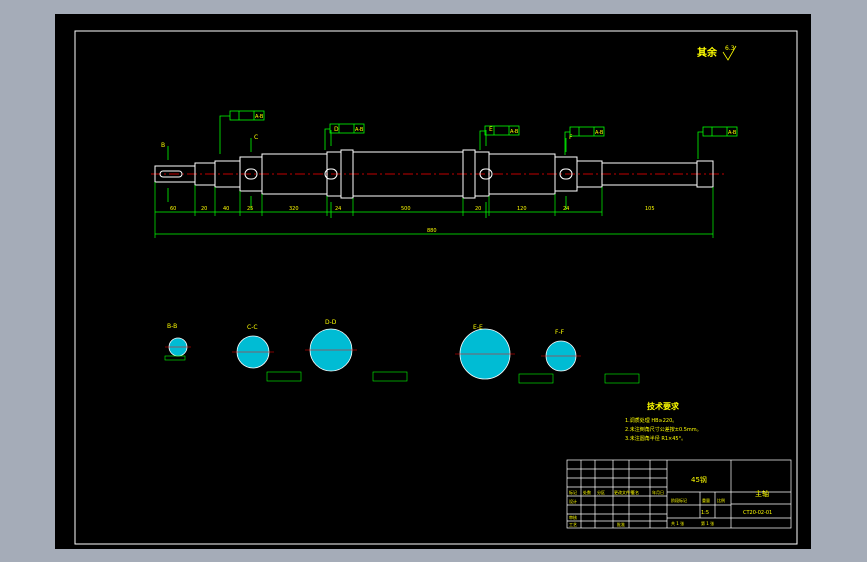  What do you see at coordinates (267, 353) in the screenshot?
I see `section-view-c: C-C` at bounding box center [267, 353].